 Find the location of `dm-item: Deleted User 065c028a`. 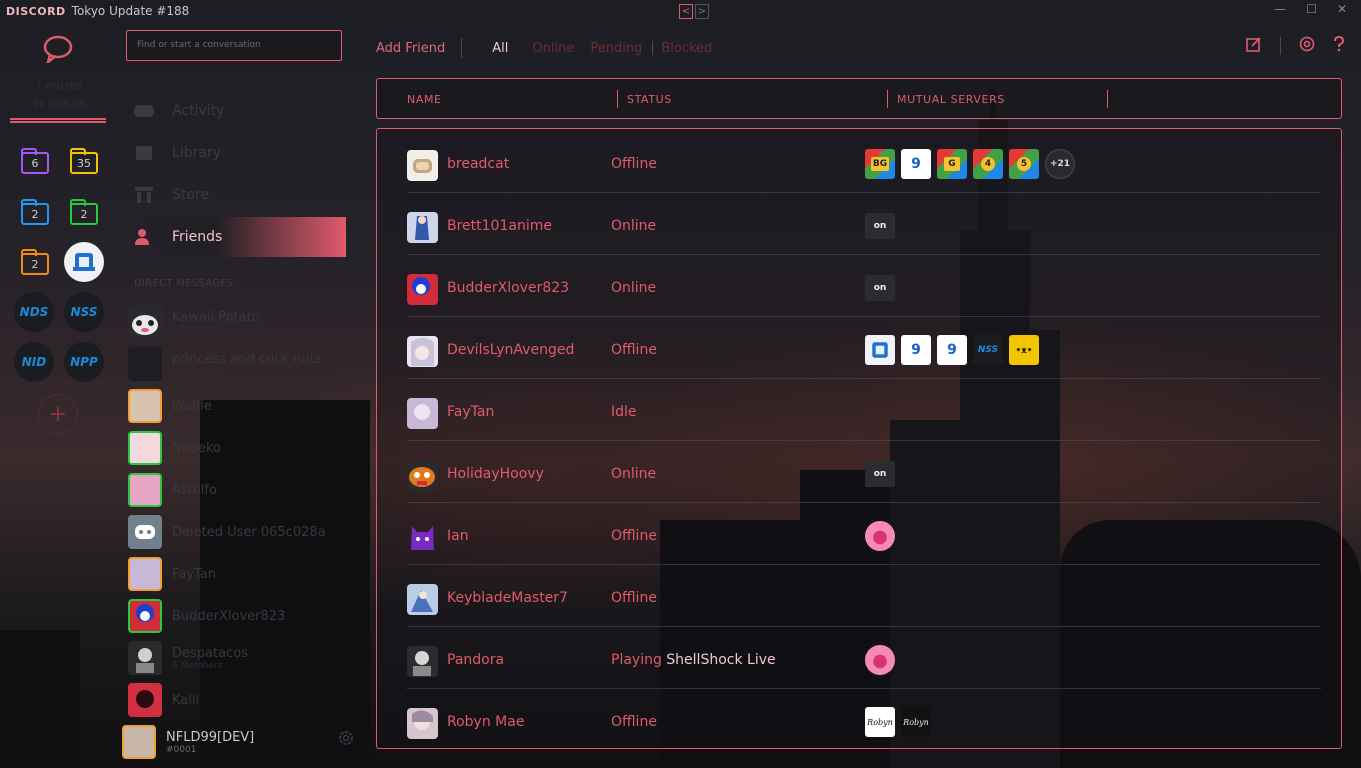

dm-item: Deleted User 065c028a is located at coordinates (238, 532).